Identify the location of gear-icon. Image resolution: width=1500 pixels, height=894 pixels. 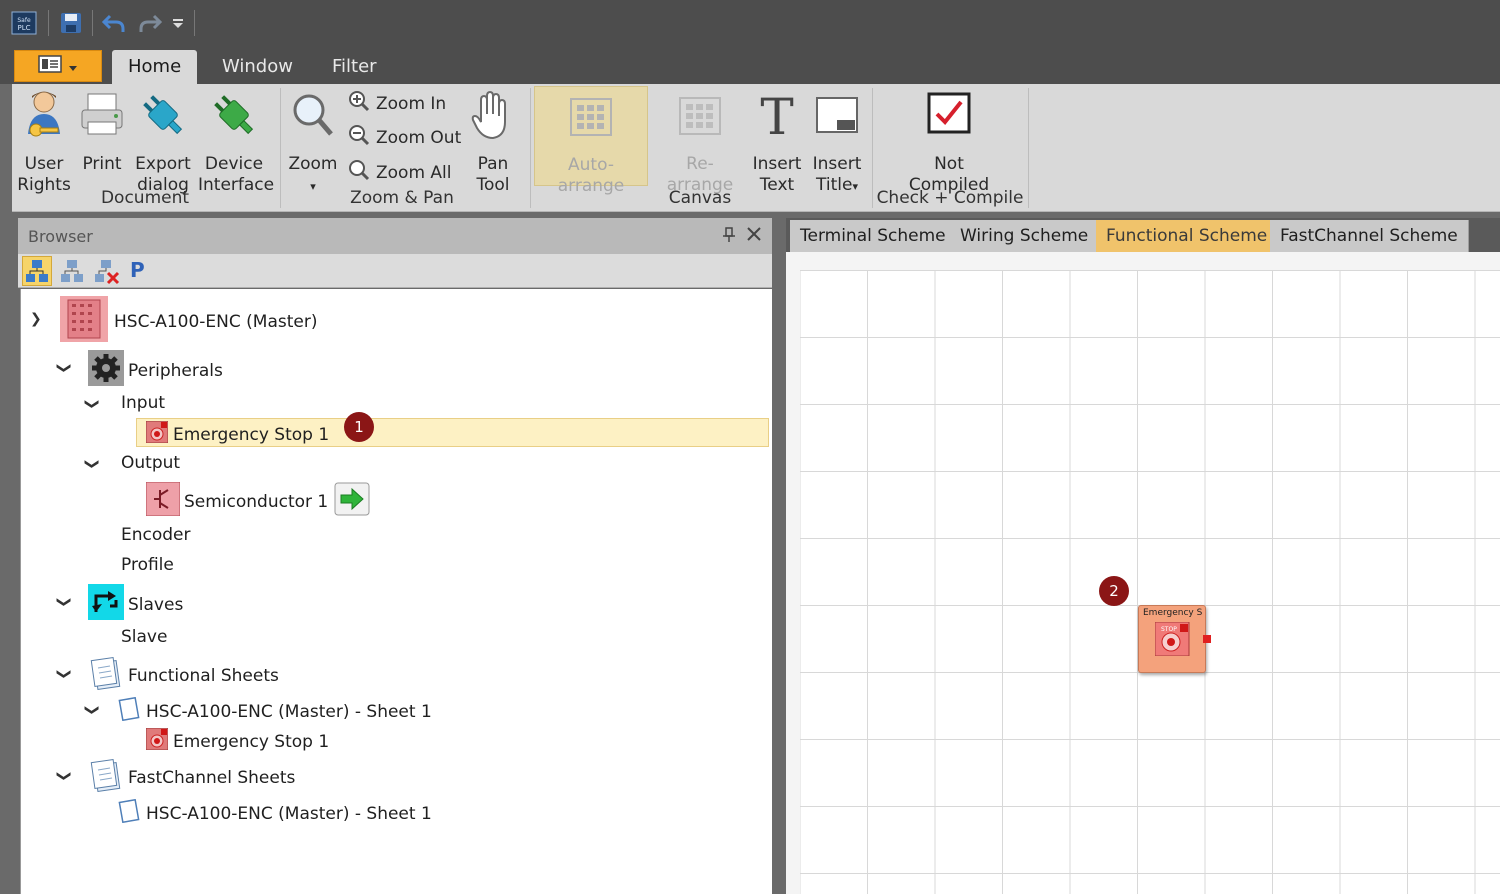
(106, 370).